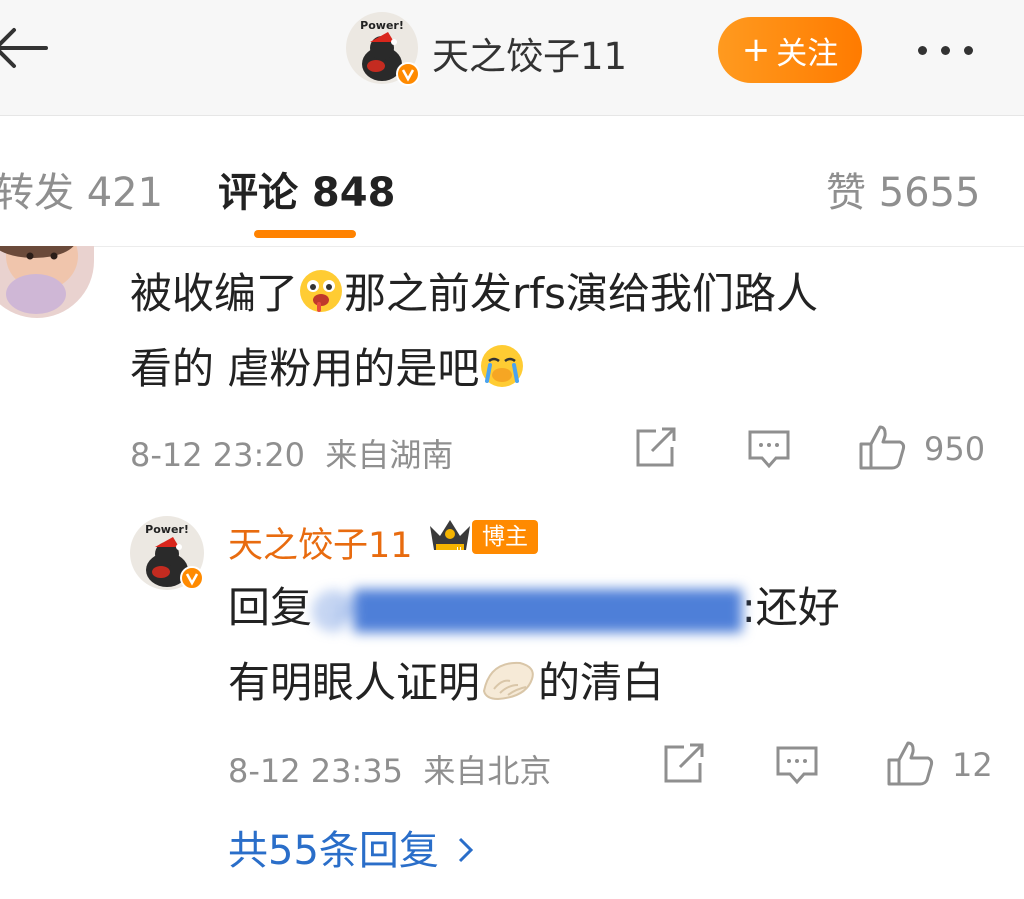  What do you see at coordinates (30, 48) in the screenshot?
I see `back-arrow-icon` at bounding box center [30, 48].